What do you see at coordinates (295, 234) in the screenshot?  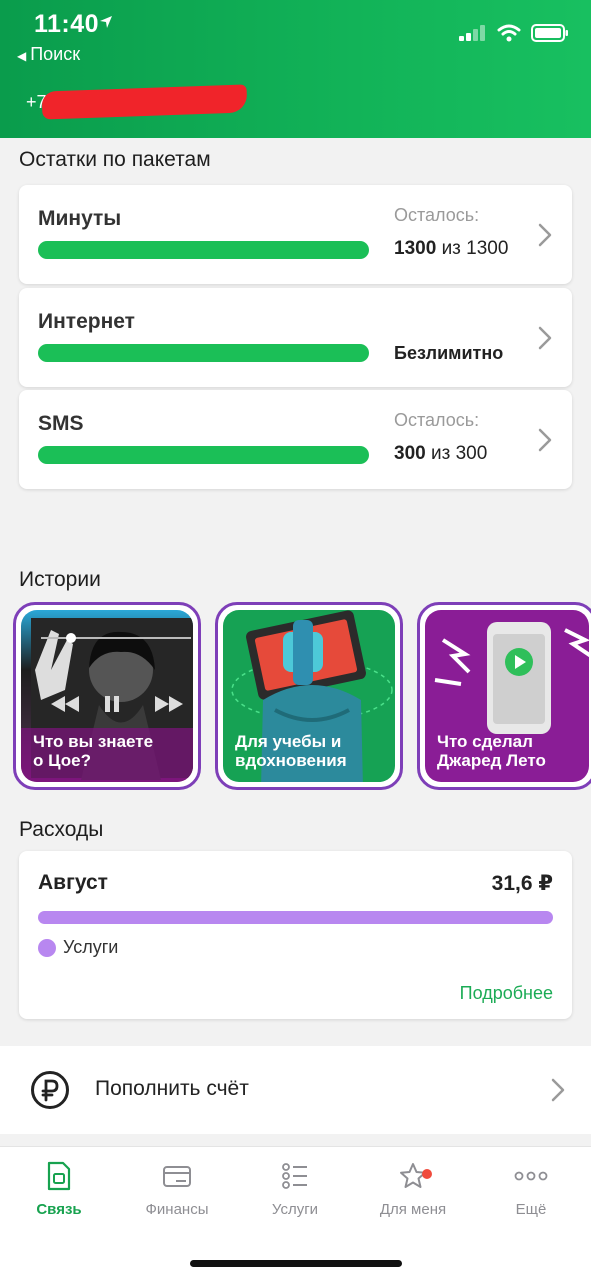 I see `package-card-minutes: Минуты Осталось: 1300 из 1300` at bounding box center [295, 234].